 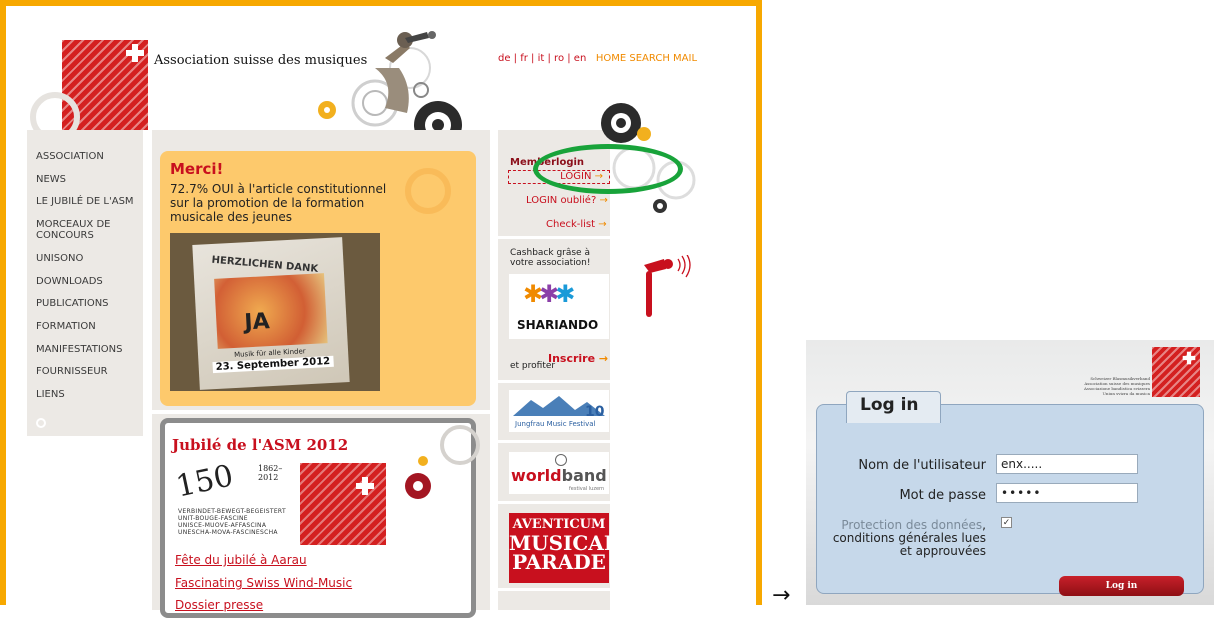 I want to click on cashback-text: Cashback grâse à votre association!, so click(x=550, y=258).